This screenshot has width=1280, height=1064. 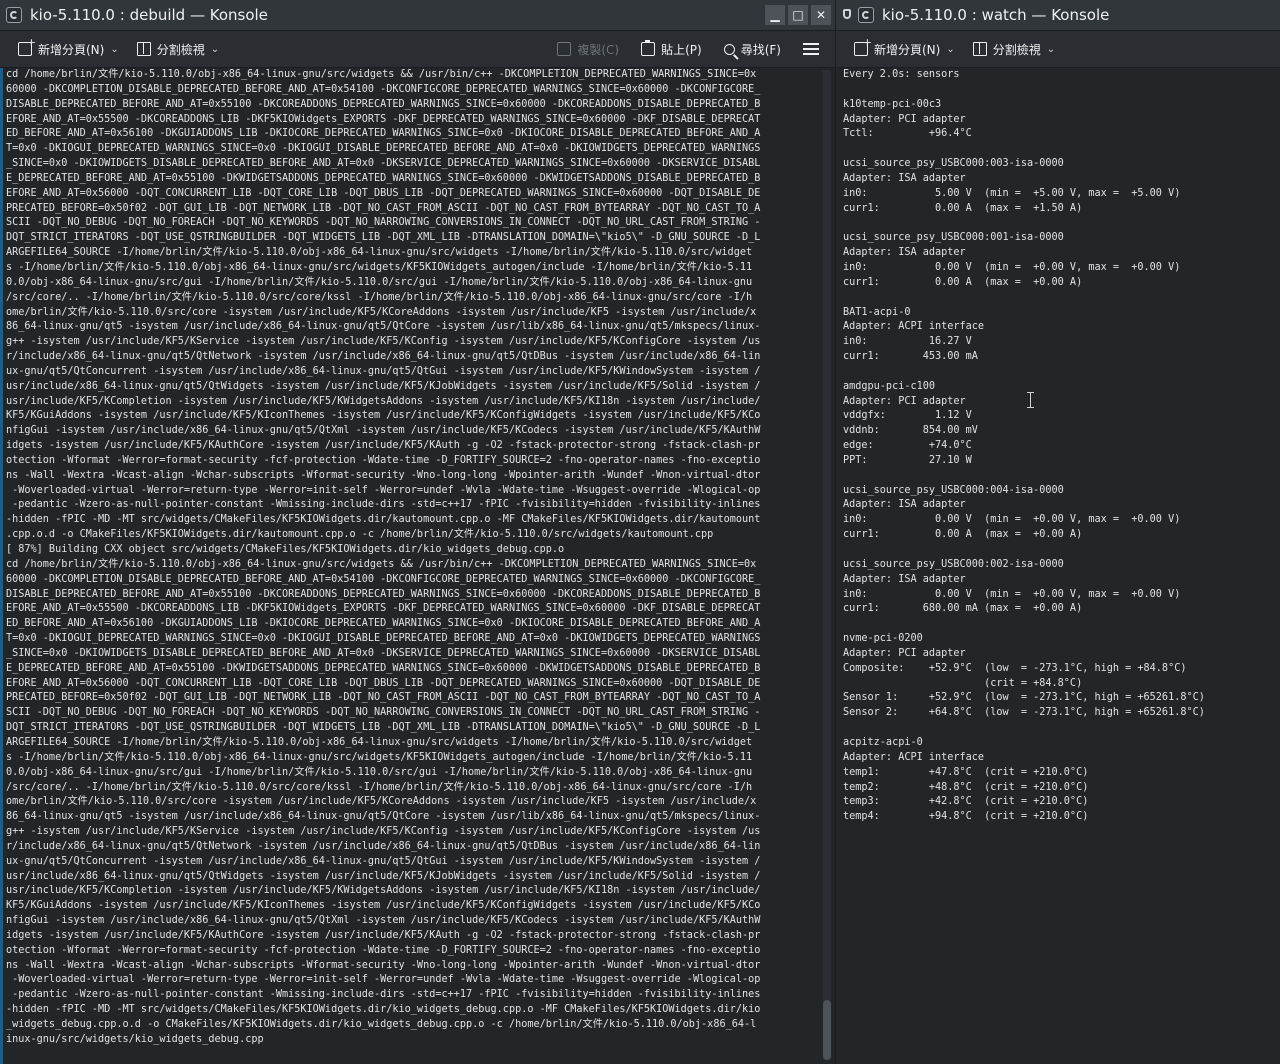 I want to click on terminal-line: curr1: 0.00 A (max = +0.00 A), so click(x=963, y=535).